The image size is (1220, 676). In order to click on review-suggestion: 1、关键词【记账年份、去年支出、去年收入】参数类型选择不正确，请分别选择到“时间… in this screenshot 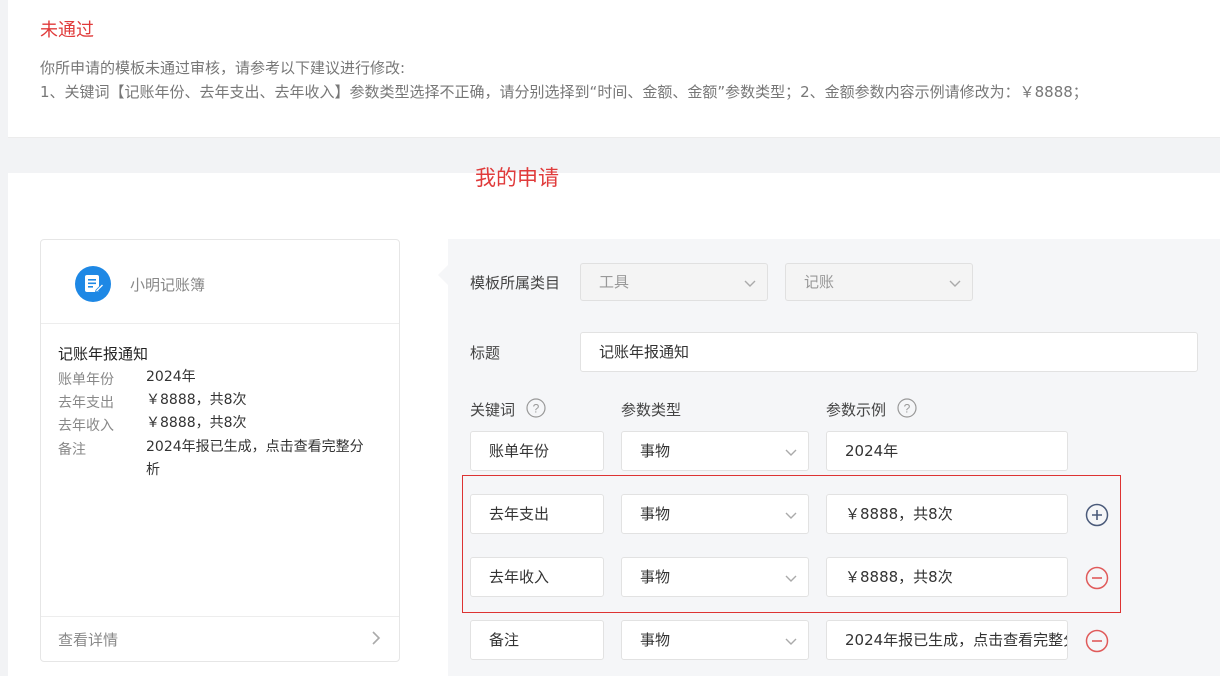, I will do `click(564, 92)`.